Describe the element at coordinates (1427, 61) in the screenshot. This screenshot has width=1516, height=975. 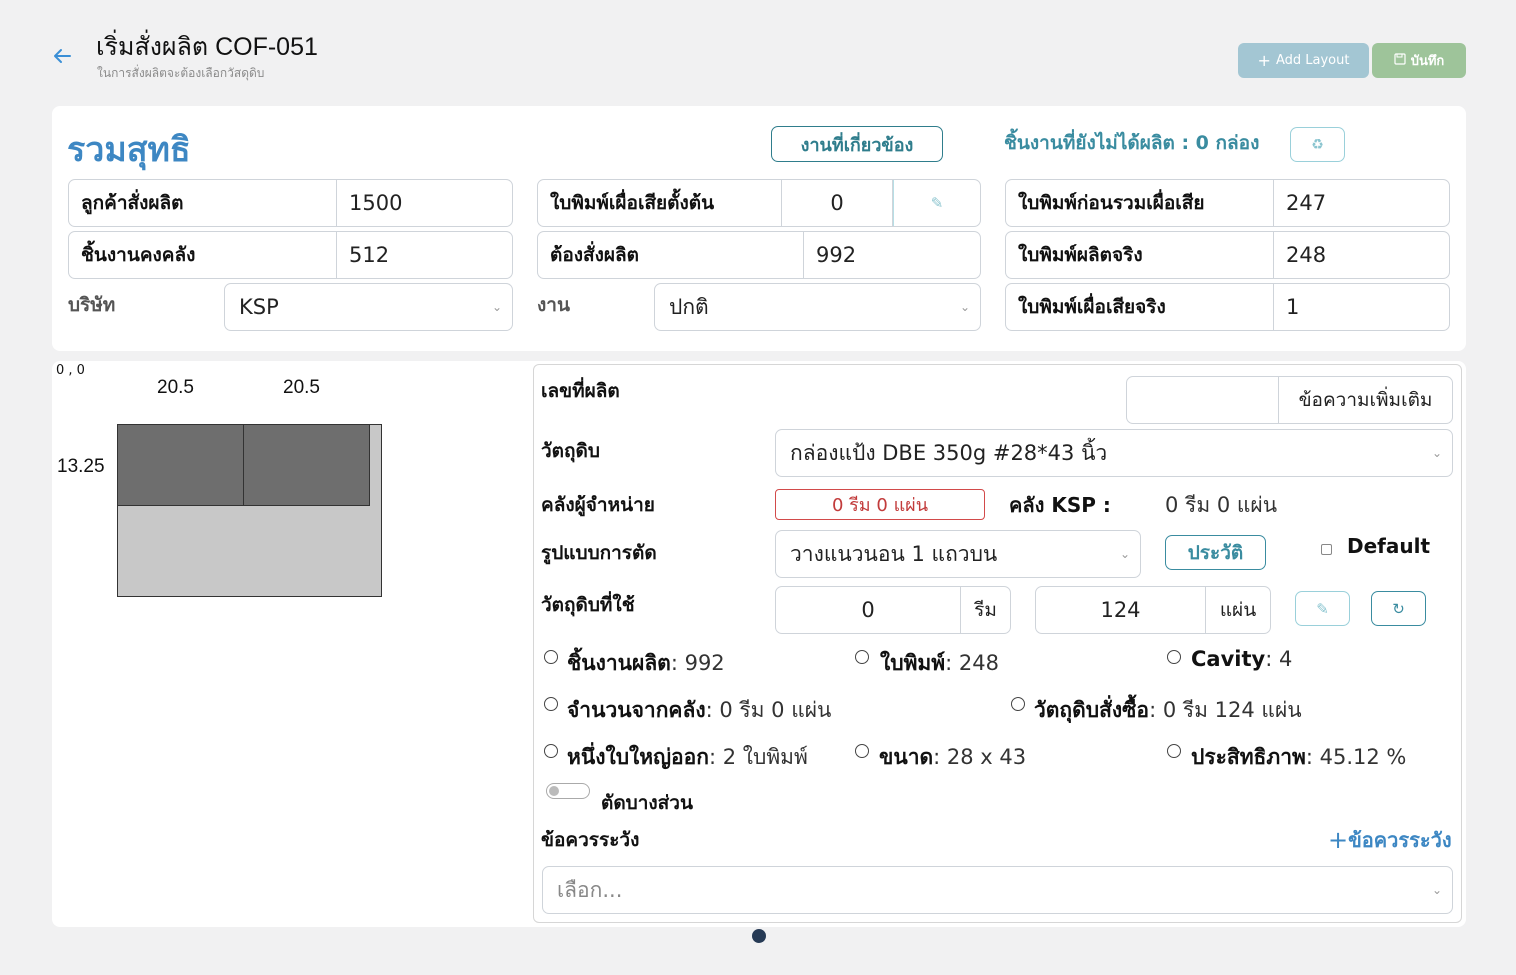
I see `save-label: บันทึก` at that location.